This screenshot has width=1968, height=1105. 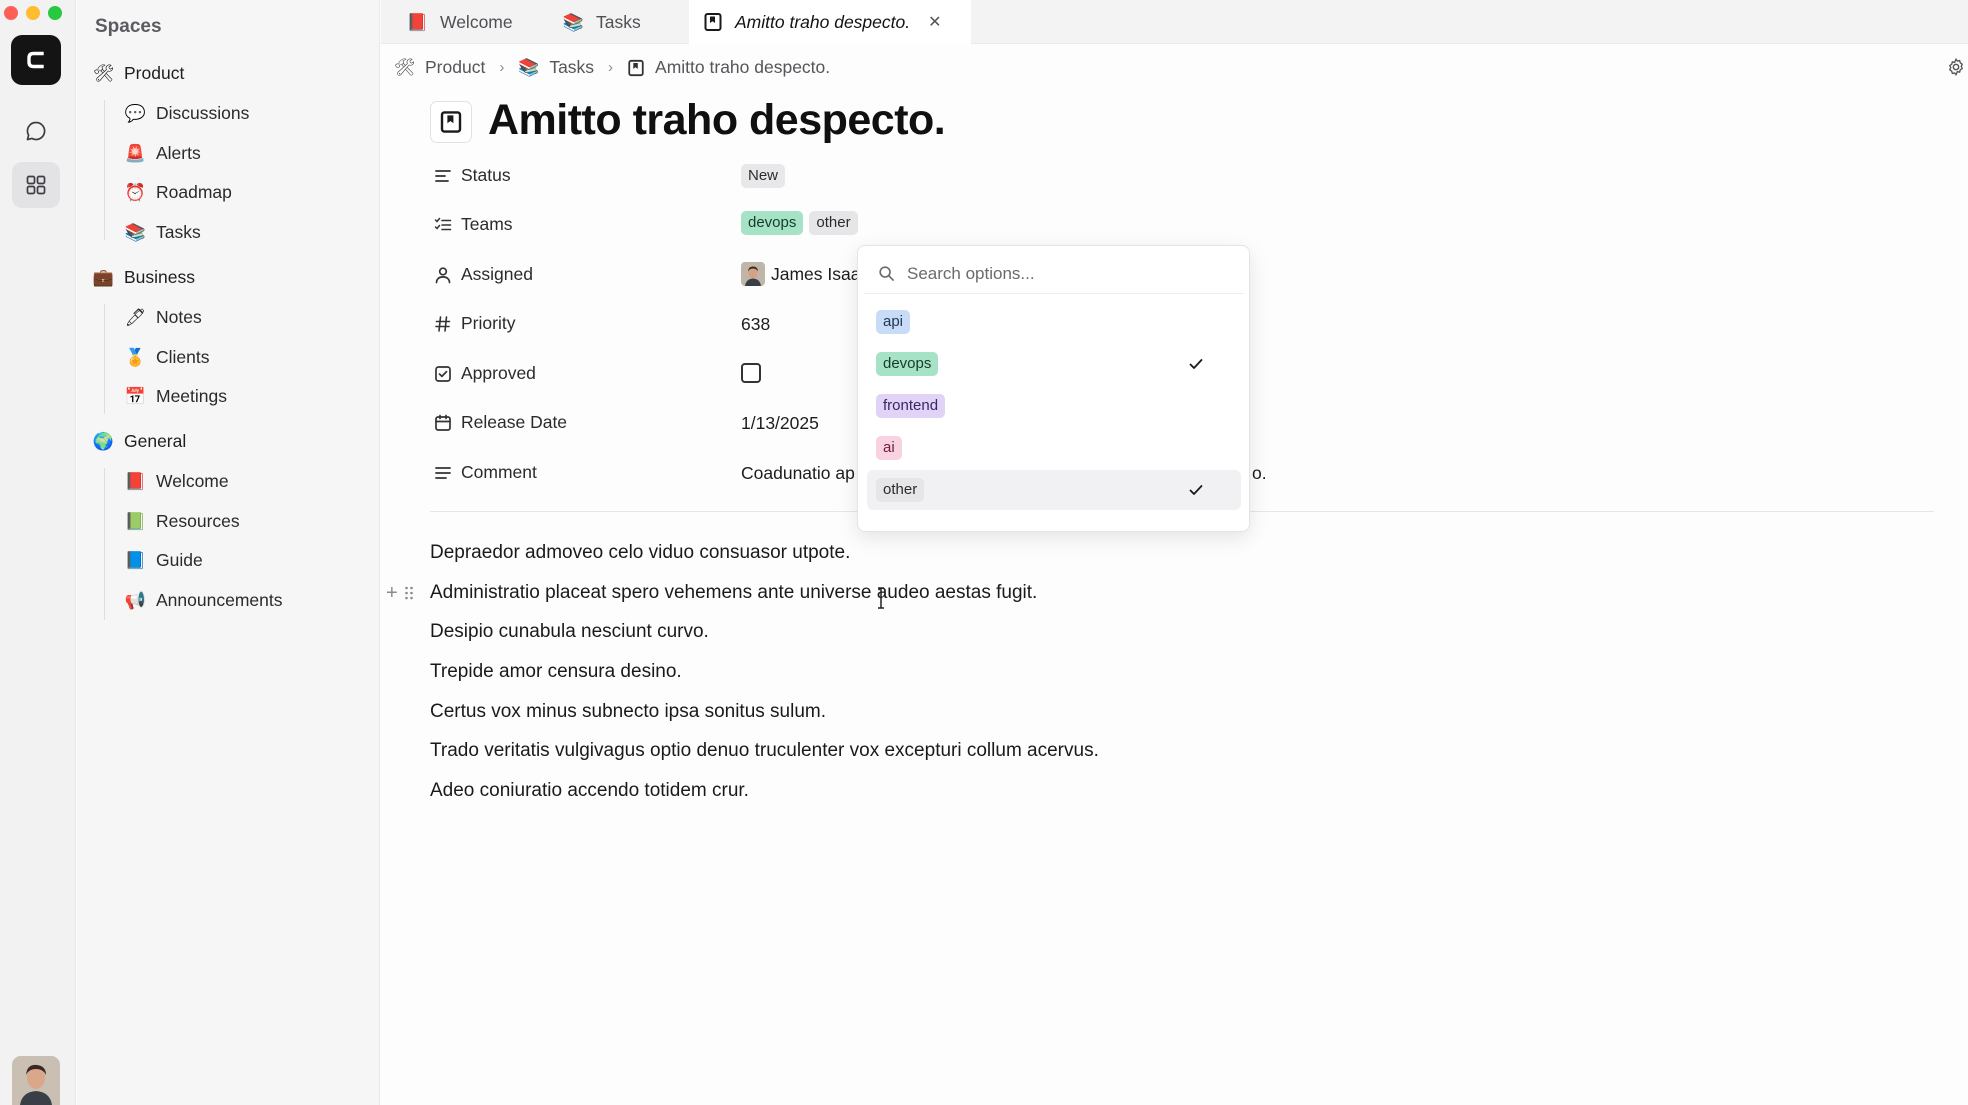 What do you see at coordinates (474, 323) in the screenshot?
I see `property-priority-label: Priority` at bounding box center [474, 323].